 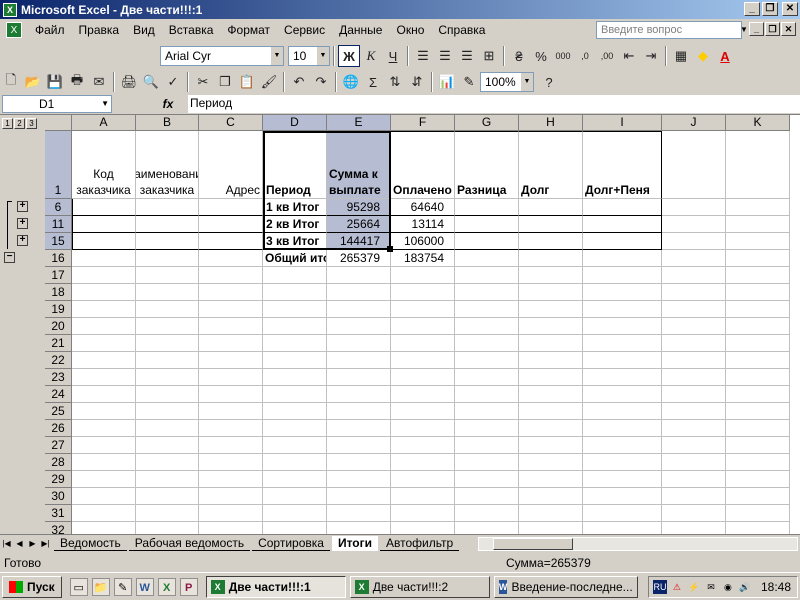 I want to click on cell-g32, so click(x=487, y=528).